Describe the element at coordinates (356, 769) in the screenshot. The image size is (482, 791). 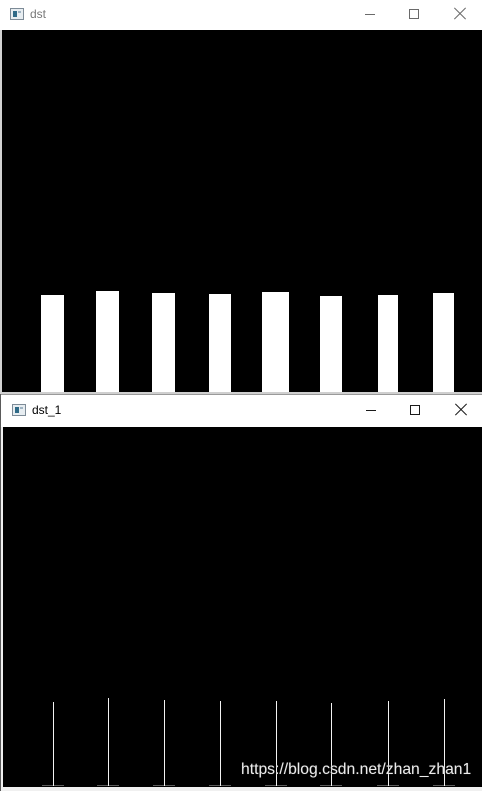
I see `watermark-text: https://blog.csdn.net/zhan_zhan1` at that location.